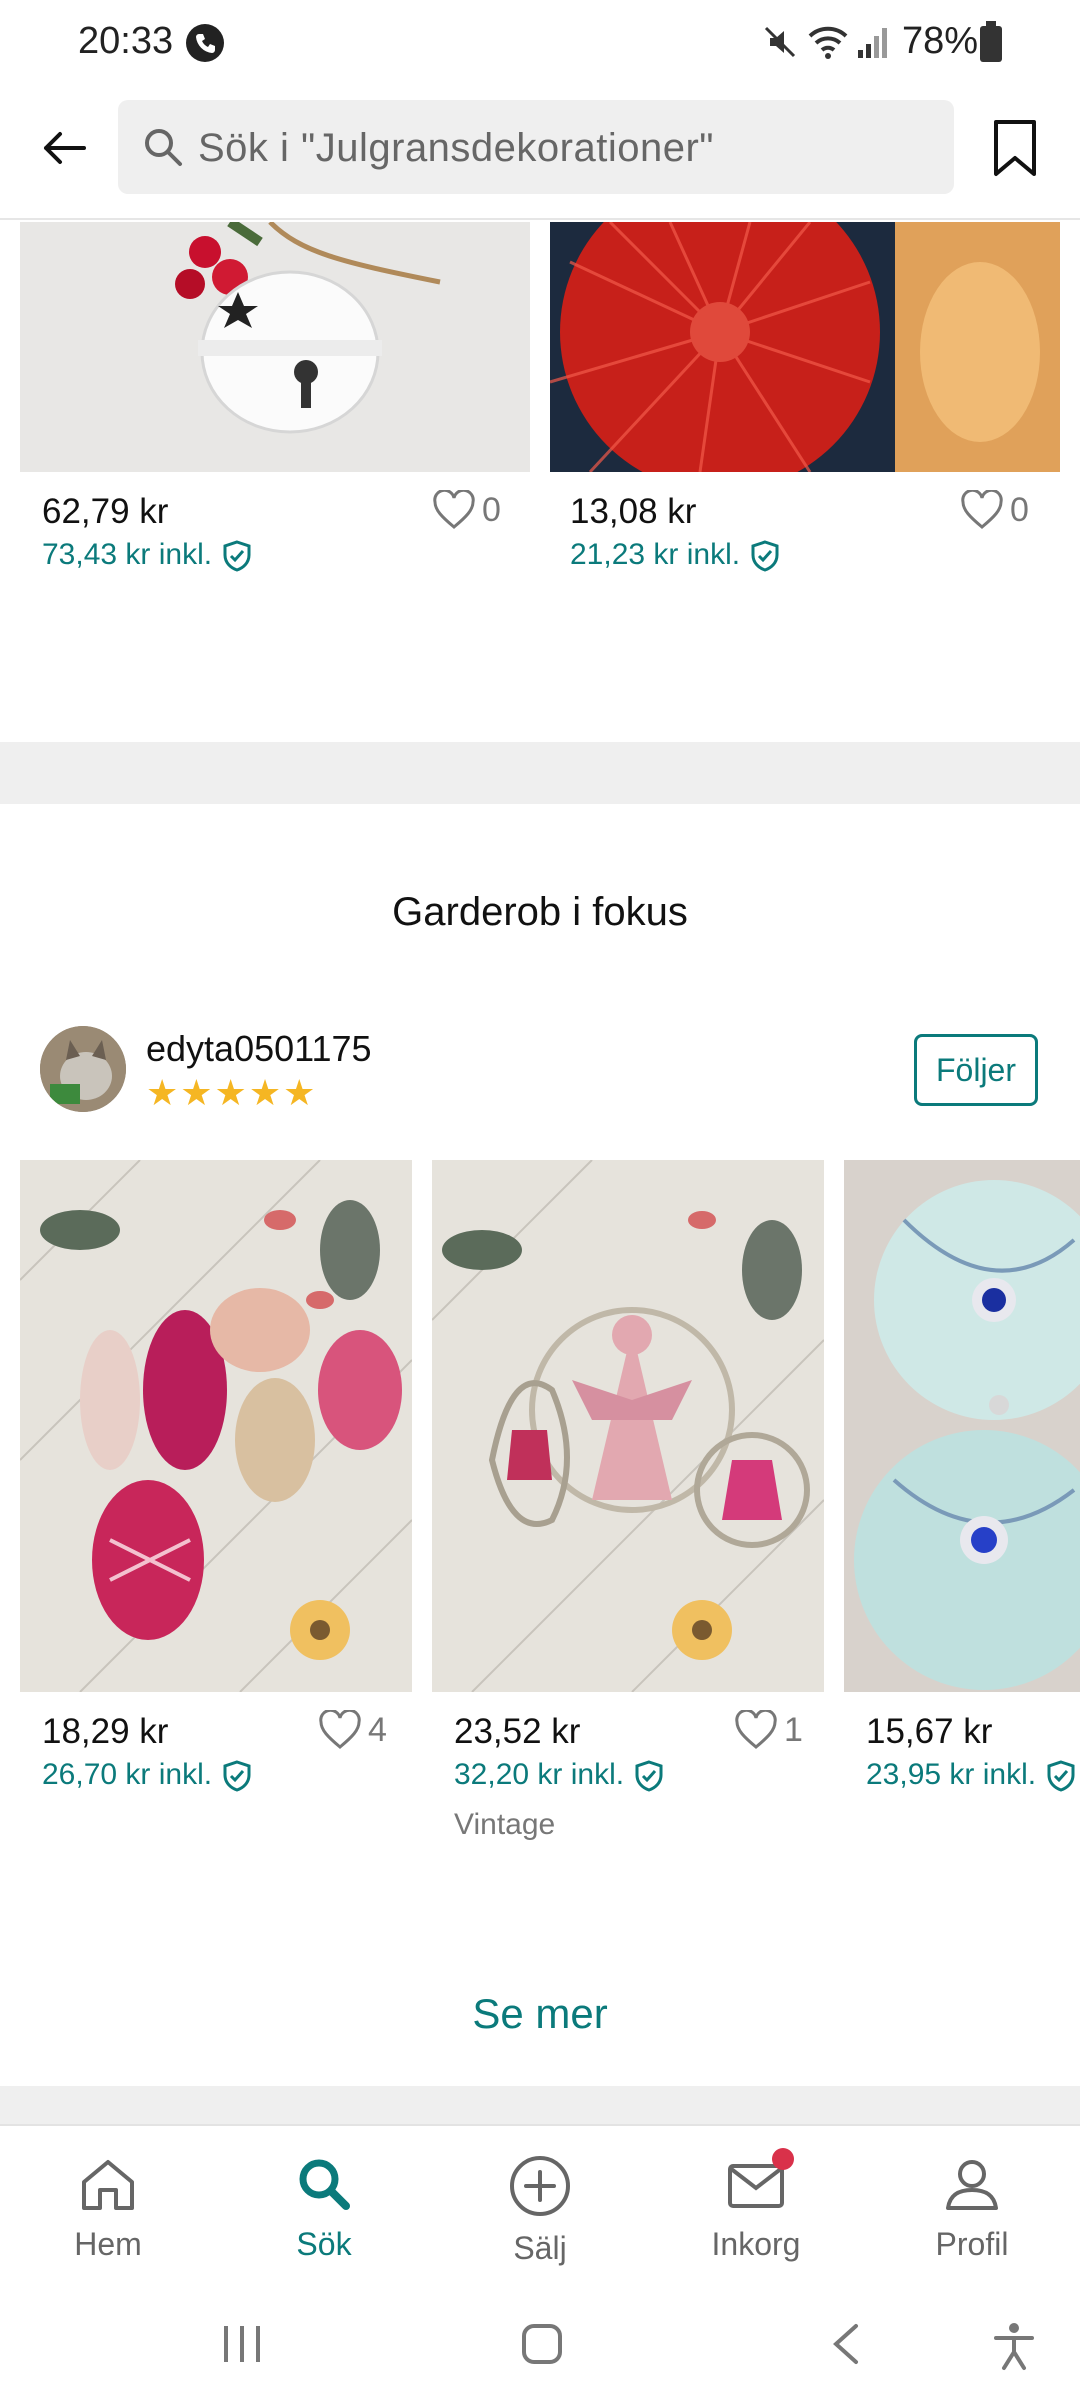 This screenshot has width=1080, height=2400. What do you see at coordinates (756, 2244) in the screenshot?
I see `nav-label: Inkorg` at bounding box center [756, 2244].